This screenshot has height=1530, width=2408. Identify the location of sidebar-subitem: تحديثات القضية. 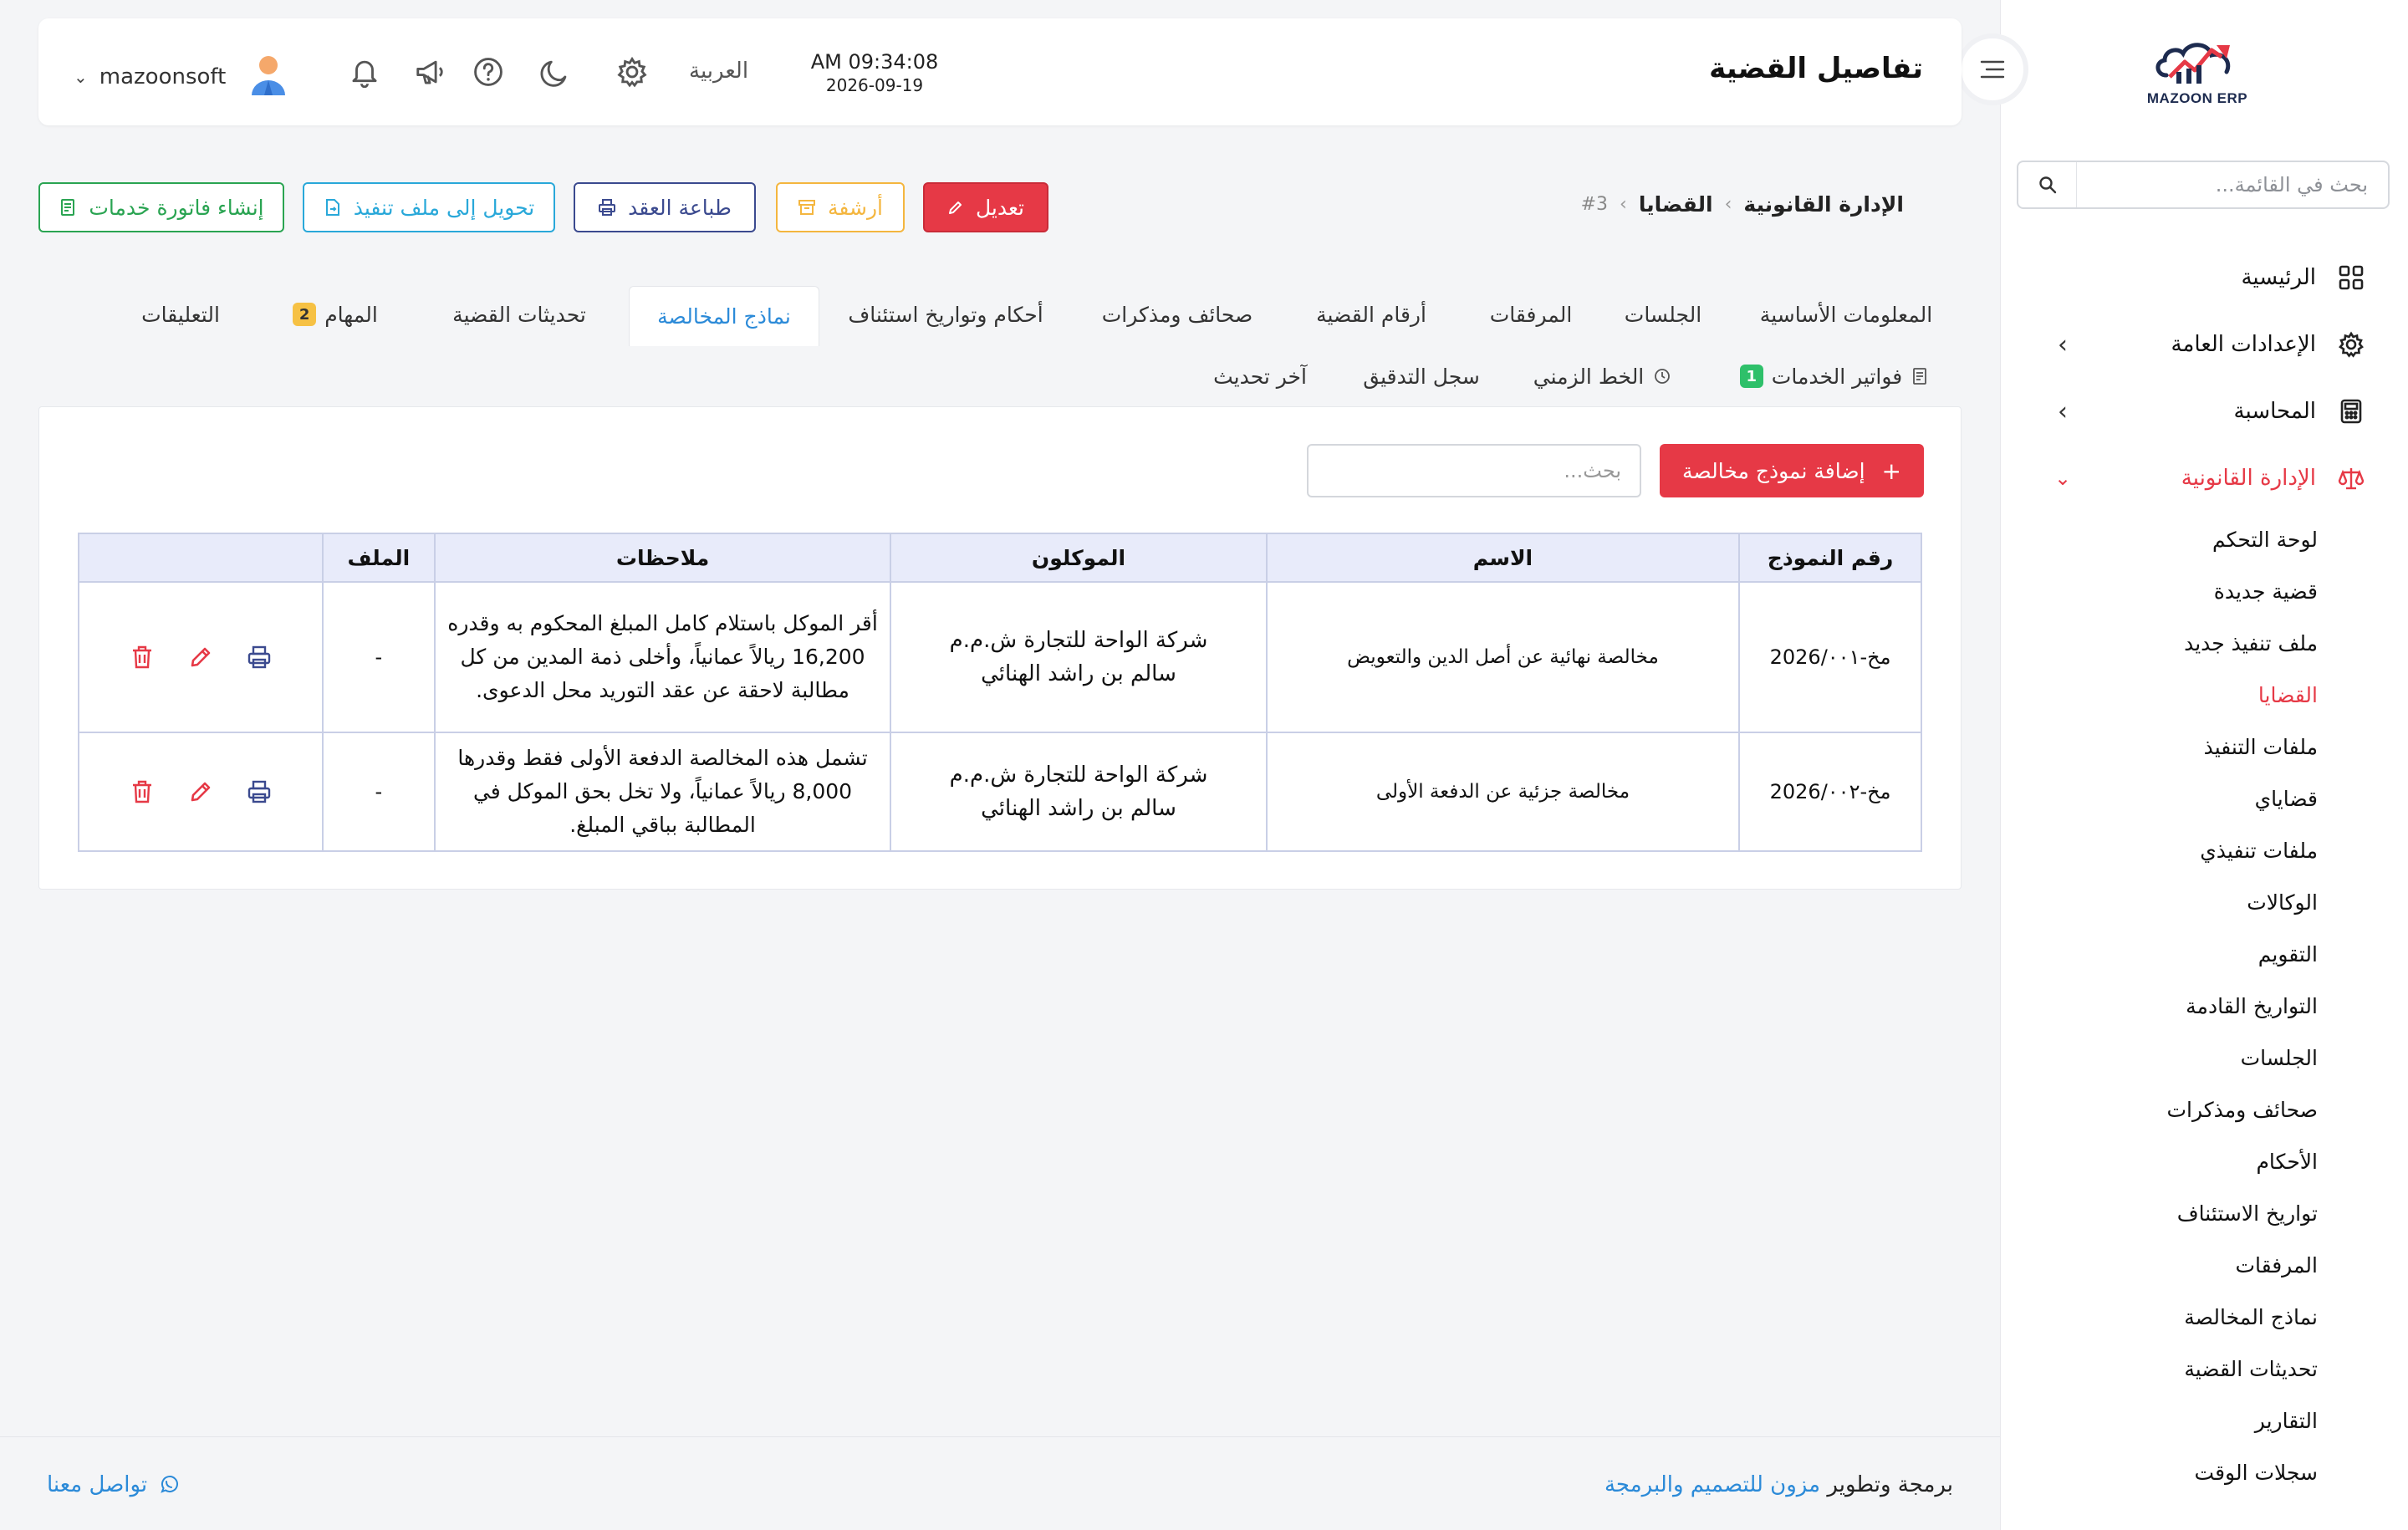
(2204, 1369).